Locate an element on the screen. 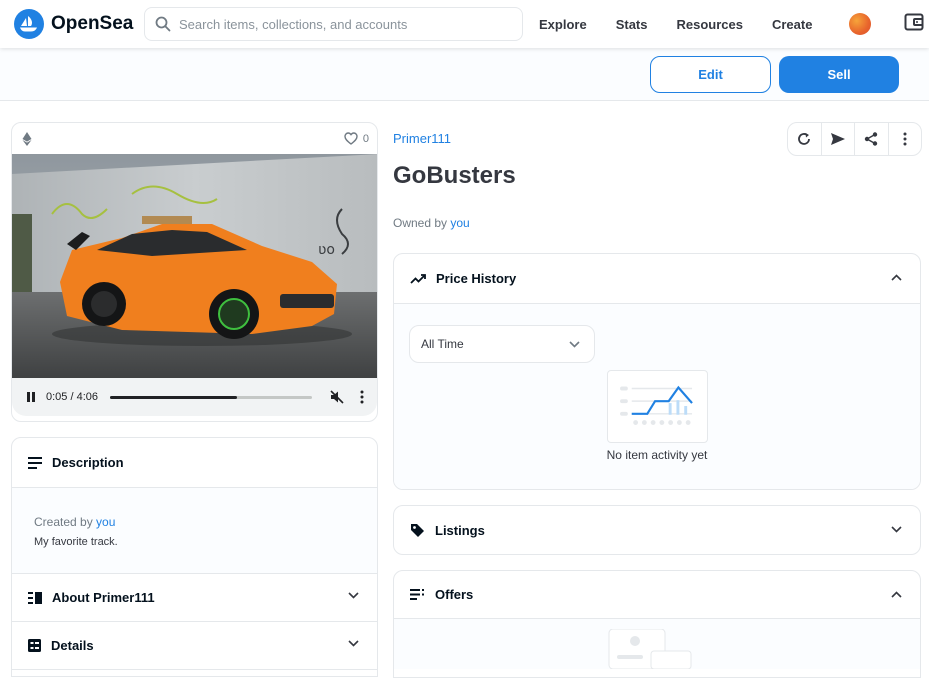  owner-link: you is located at coordinates (459, 223).